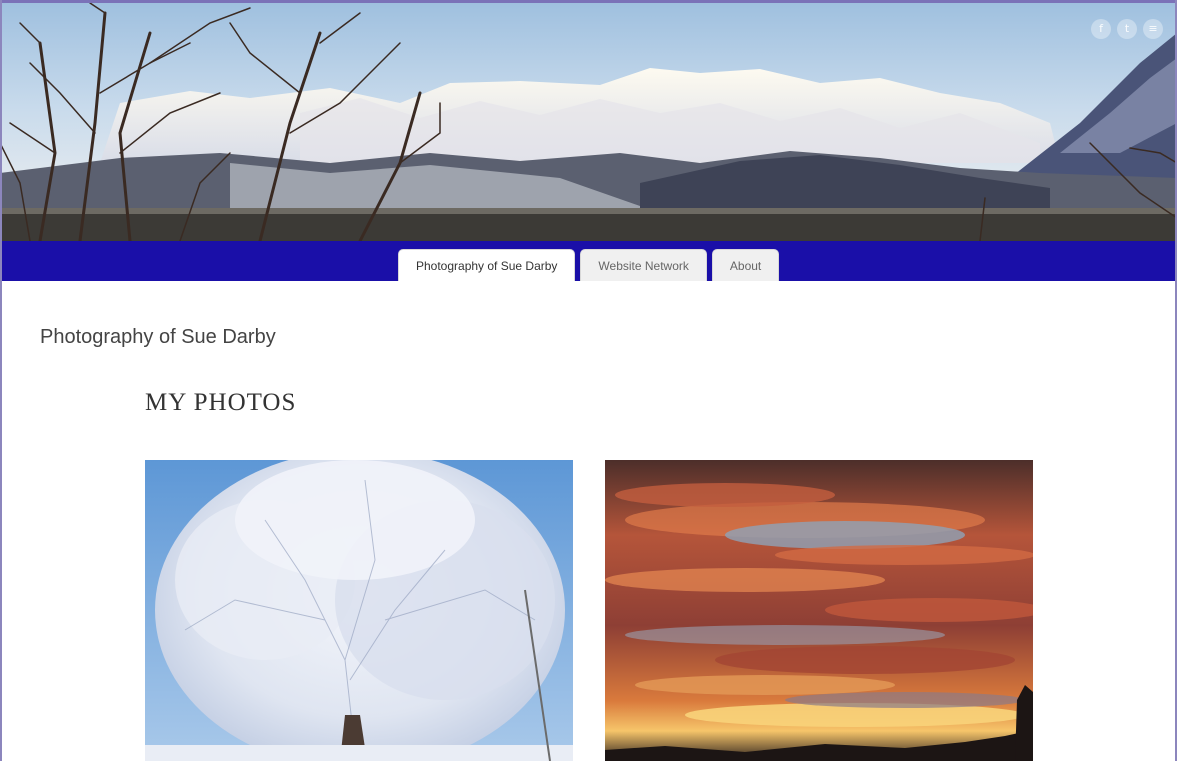 The width and height of the screenshot is (1177, 761). What do you see at coordinates (221, 402) in the screenshot?
I see `section-heading: MY PHOTOS` at bounding box center [221, 402].